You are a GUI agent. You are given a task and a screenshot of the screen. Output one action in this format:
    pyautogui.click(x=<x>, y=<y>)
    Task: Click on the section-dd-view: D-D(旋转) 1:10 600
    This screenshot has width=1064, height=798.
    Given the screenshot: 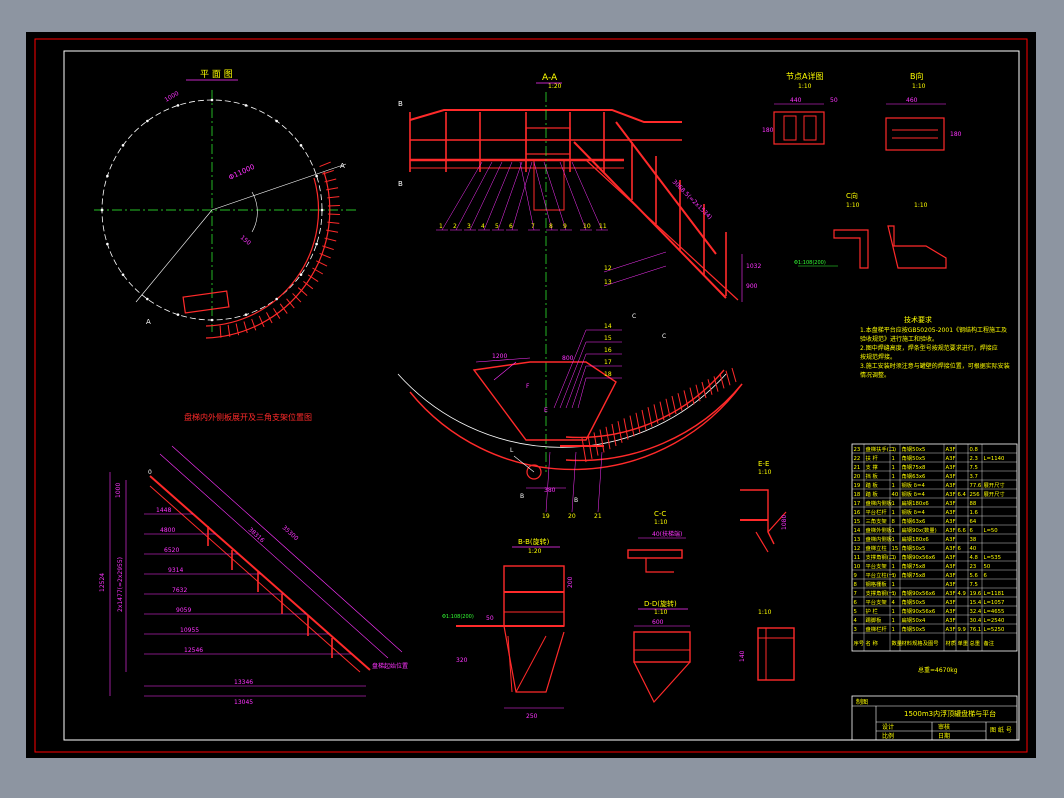 What is the action you would take?
    pyautogui.click(x=662, y=651)
    